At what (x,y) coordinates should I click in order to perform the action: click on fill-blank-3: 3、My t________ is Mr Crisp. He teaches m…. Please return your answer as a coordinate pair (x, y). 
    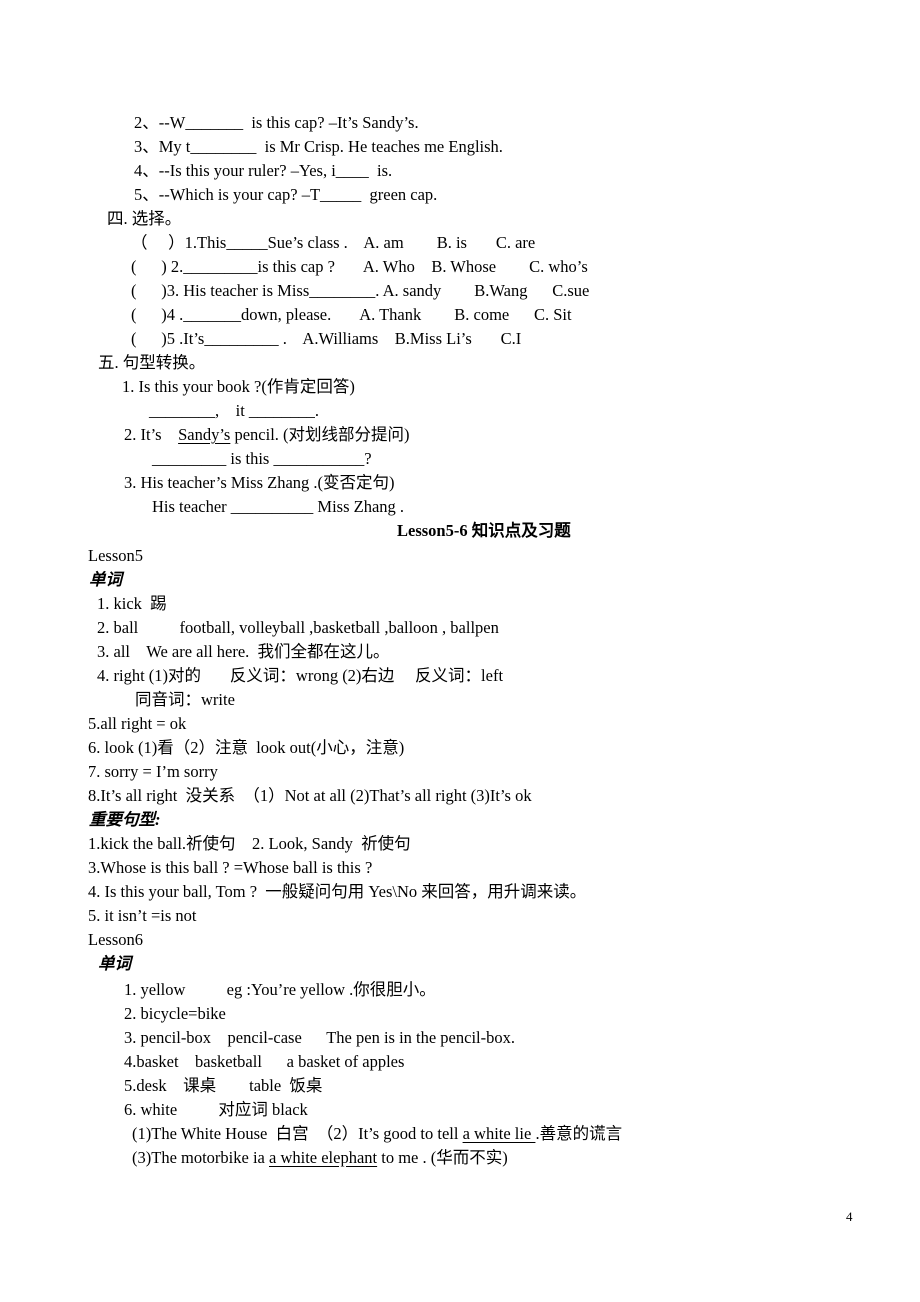
    Looking at the image, I should click on (318, 146).